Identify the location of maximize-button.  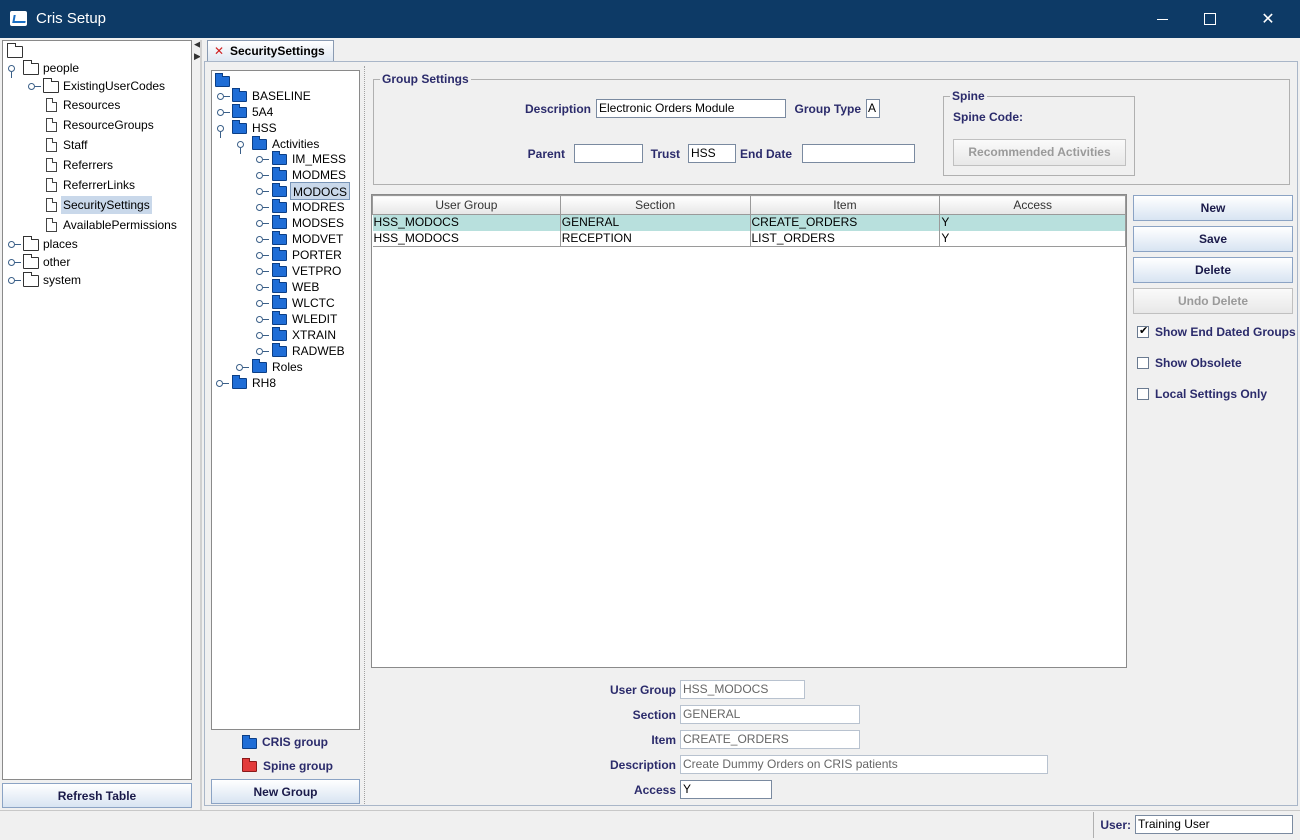
(1209, 19).